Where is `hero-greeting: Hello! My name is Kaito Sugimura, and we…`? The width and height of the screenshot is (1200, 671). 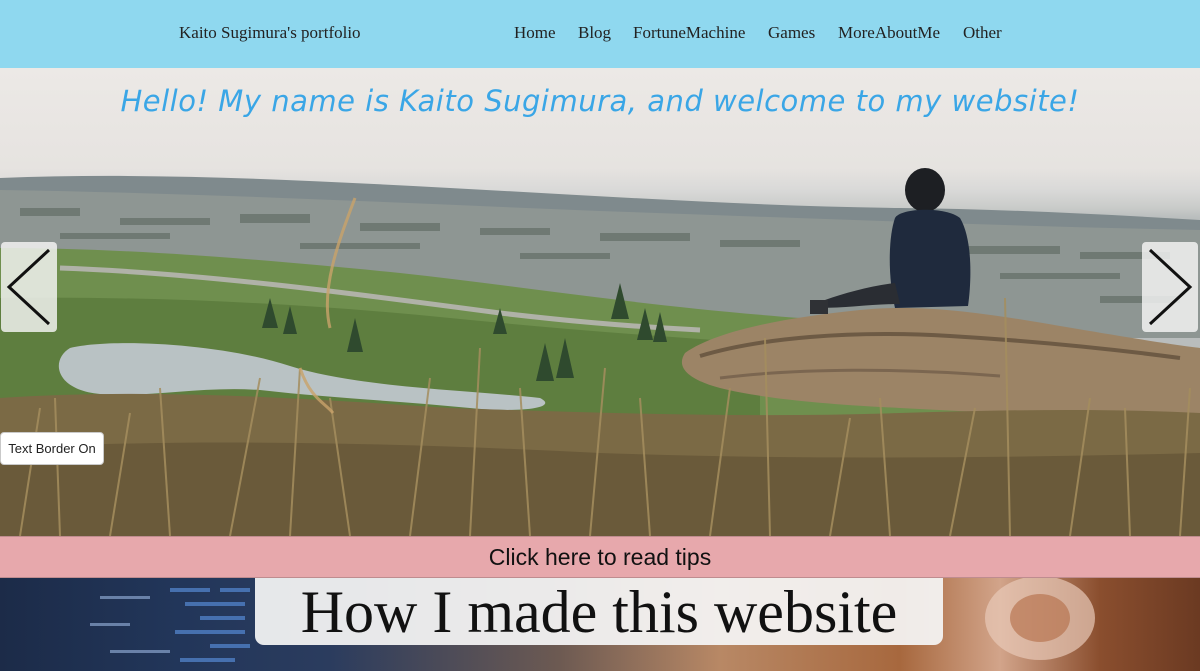
hero-greeting: Hello! My name is Kaito Sugimura, and we… is located at coordinates (600, 101).